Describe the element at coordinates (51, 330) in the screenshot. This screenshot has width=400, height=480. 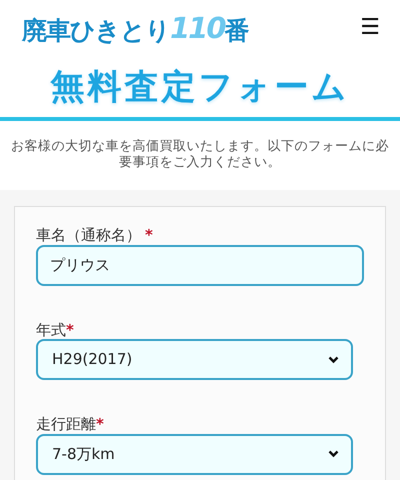
I see `field-label: 年式` at that location.